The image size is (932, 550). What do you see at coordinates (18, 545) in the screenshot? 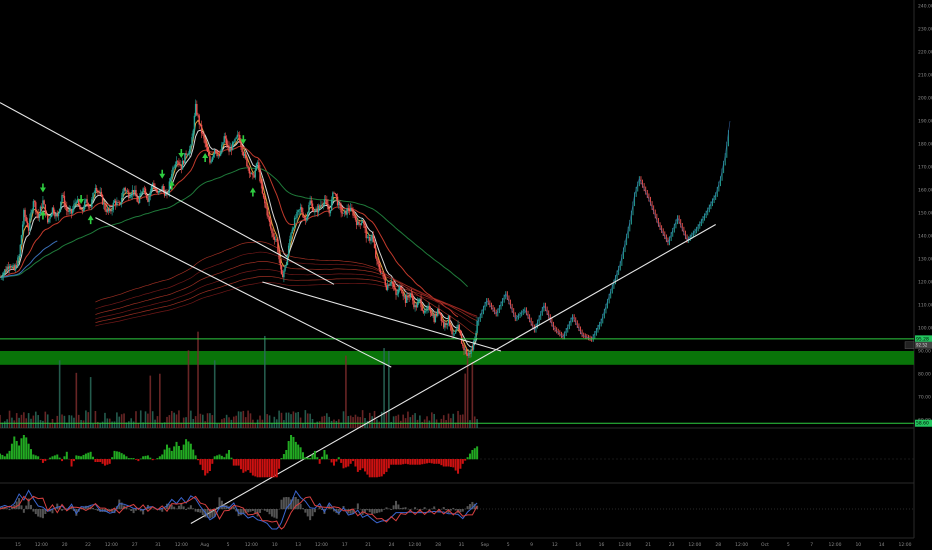
I see `time-tick-label: 15` at bounding box center [18, 545].